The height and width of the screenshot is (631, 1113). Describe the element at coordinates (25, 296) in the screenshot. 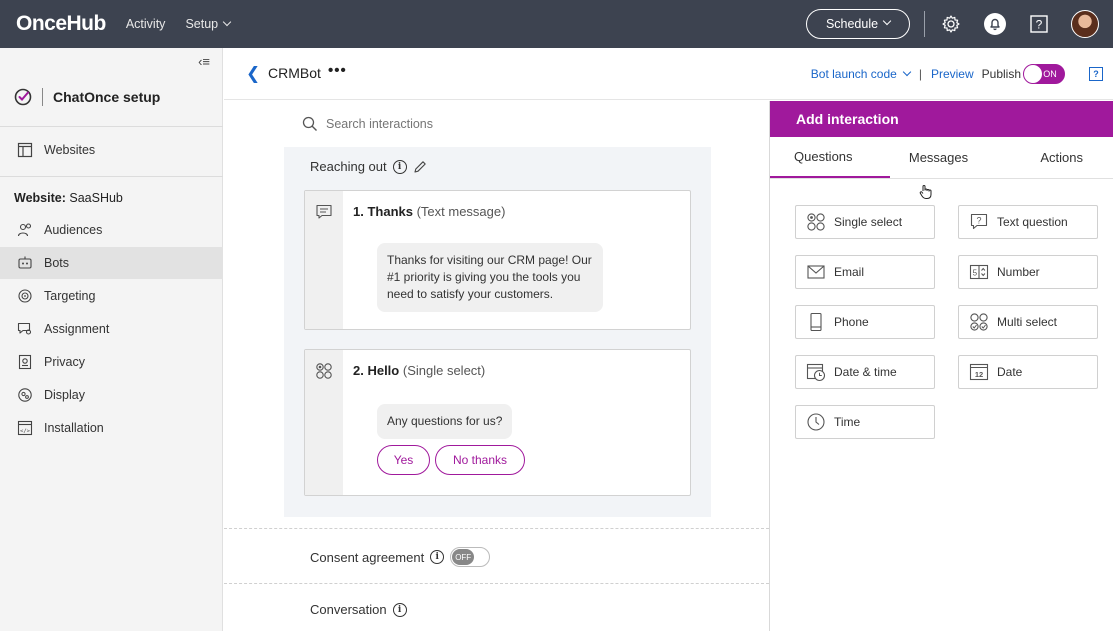

I see `targeting-icon` at that location.